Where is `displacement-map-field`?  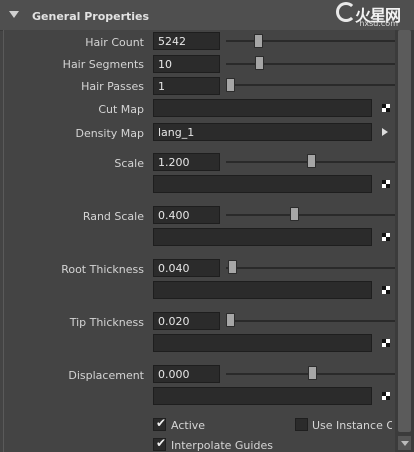 displacement-map-field is located at coordinates (262, 396).